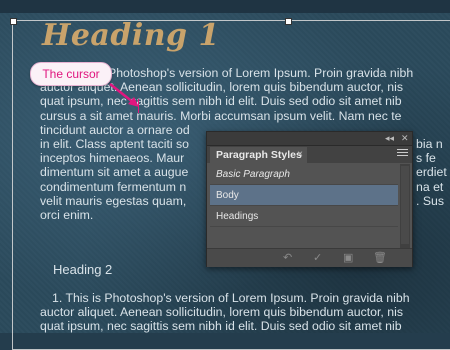 Image resolution: width=450 pixels, height=350 pixels. I want to click on panel-tab-row: Paragraph Styles ×, so click(309, 154).